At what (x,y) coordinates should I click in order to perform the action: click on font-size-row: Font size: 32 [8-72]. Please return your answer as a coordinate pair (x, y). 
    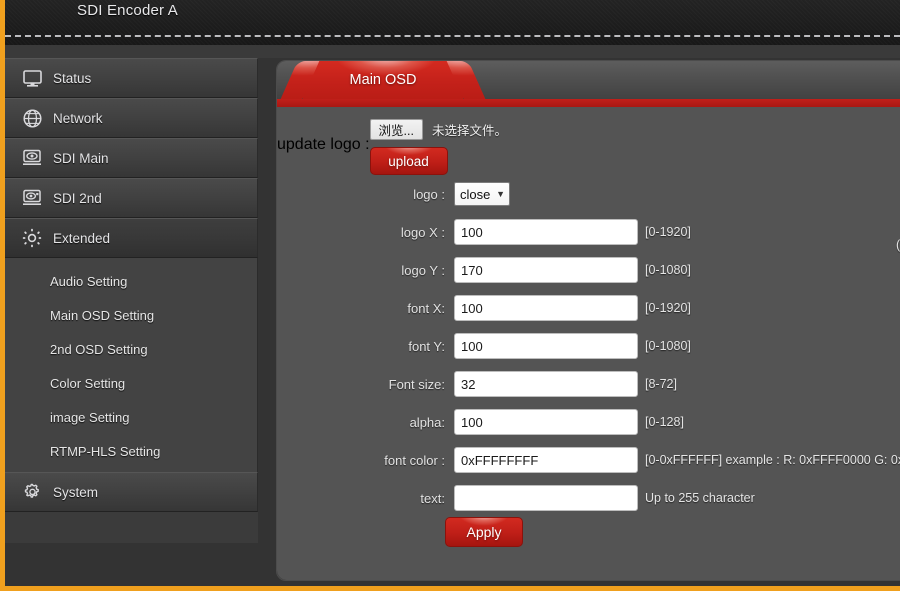
    Looking at the image, I should click on (588, 384).